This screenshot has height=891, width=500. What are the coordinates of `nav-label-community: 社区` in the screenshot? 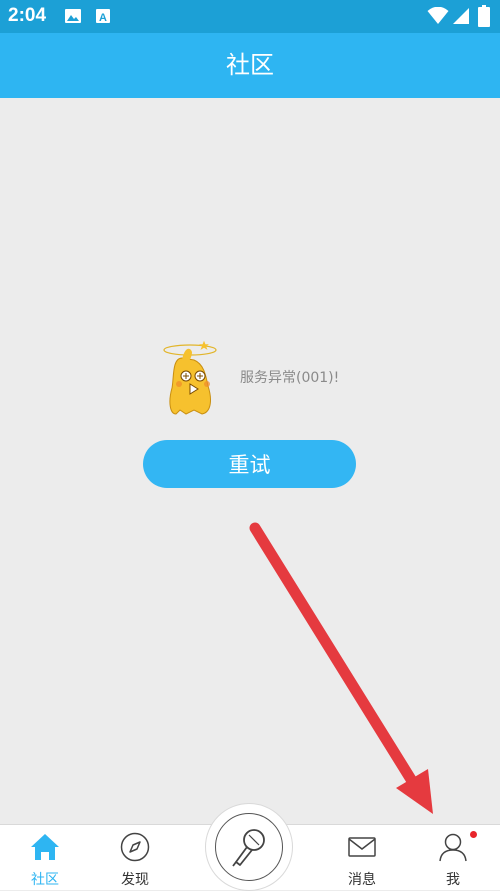 It's located at (45, 880).